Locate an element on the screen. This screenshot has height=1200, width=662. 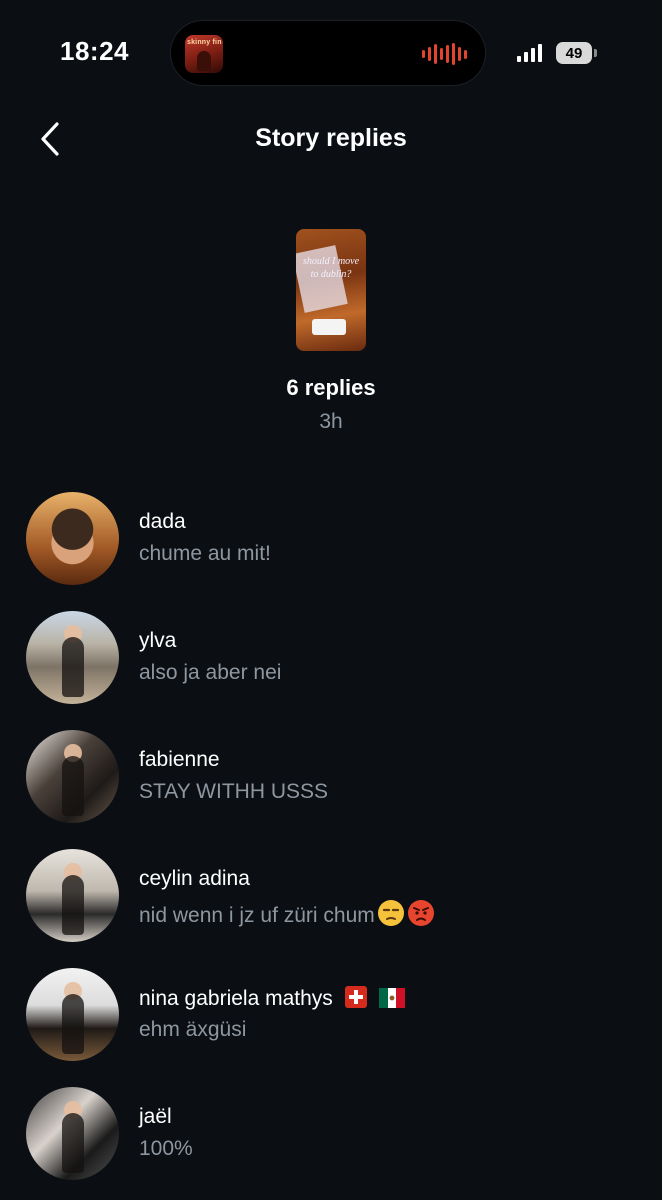
dynamic-island: skinny fin is located at coordinates (328, 53).